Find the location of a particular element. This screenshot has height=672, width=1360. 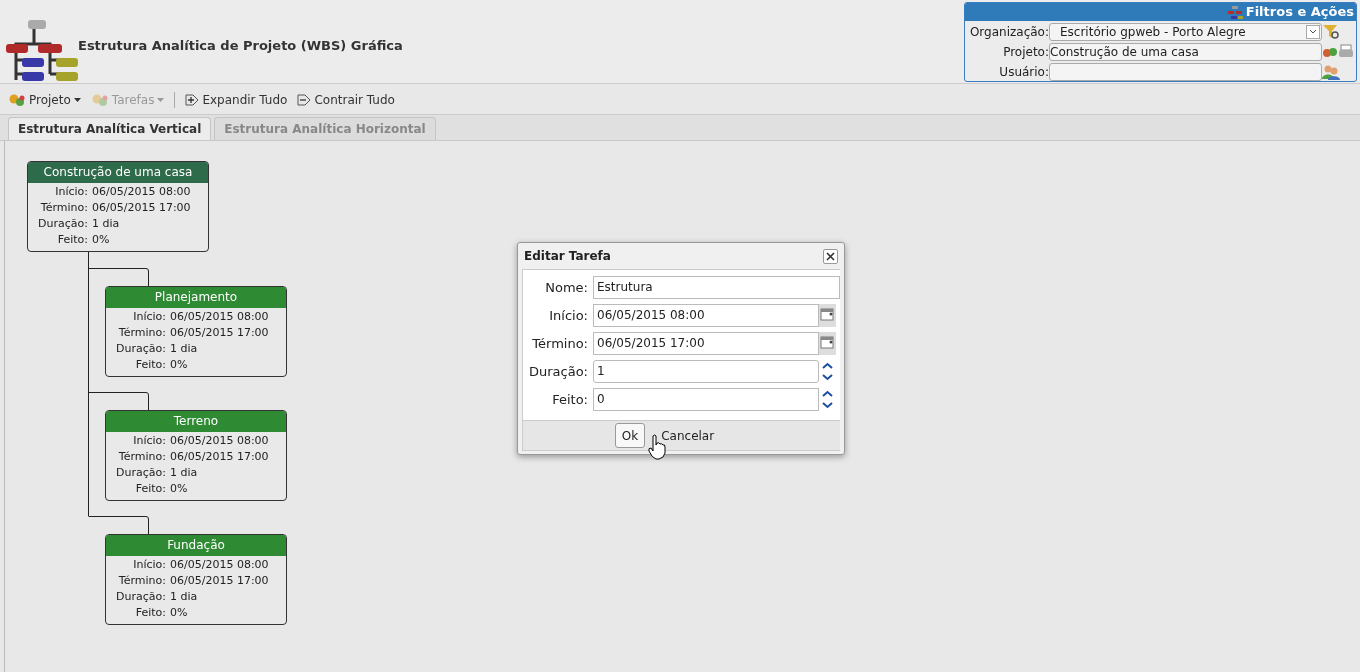

ok-button: Ok is located at coordinates (630, 435).